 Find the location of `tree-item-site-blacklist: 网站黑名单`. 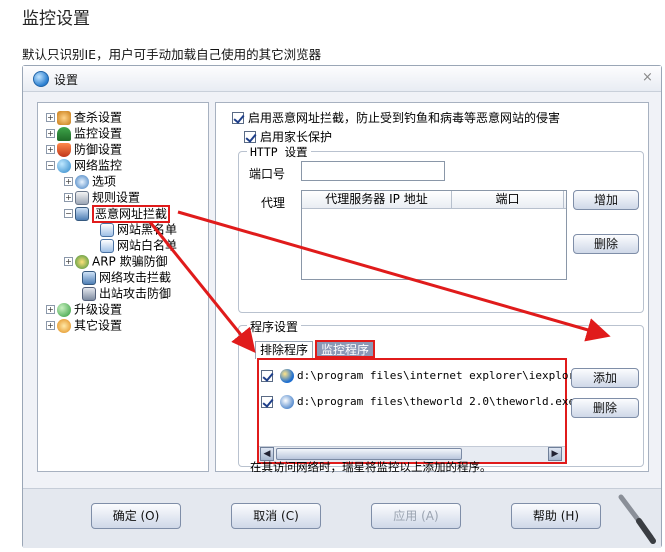

tree-item-site-blacklist: 网站黑名单 is located at coordinates (138, 229).